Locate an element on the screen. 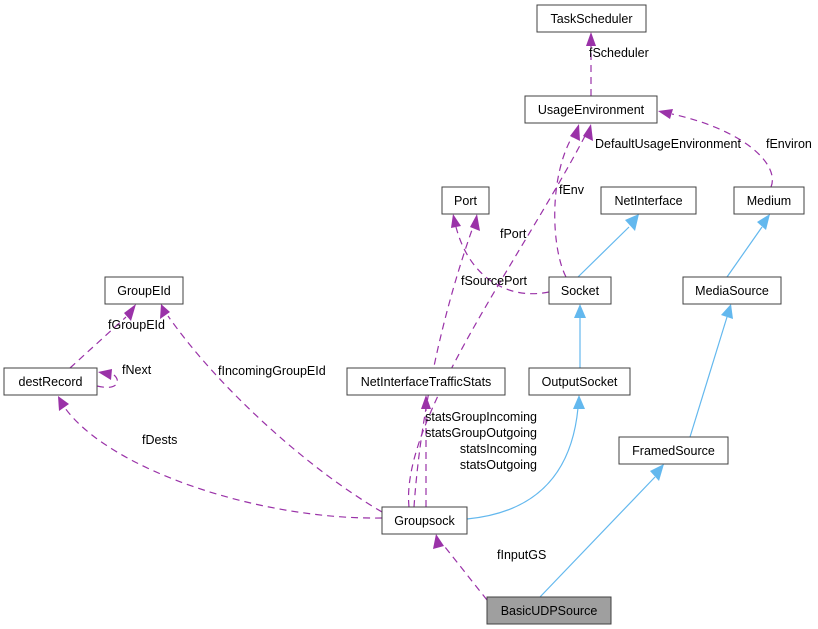 Image resolution: width=818 pixels, height=629 pixels. class-node-framedsource: FramedSource is located at coordinates (673, 450).